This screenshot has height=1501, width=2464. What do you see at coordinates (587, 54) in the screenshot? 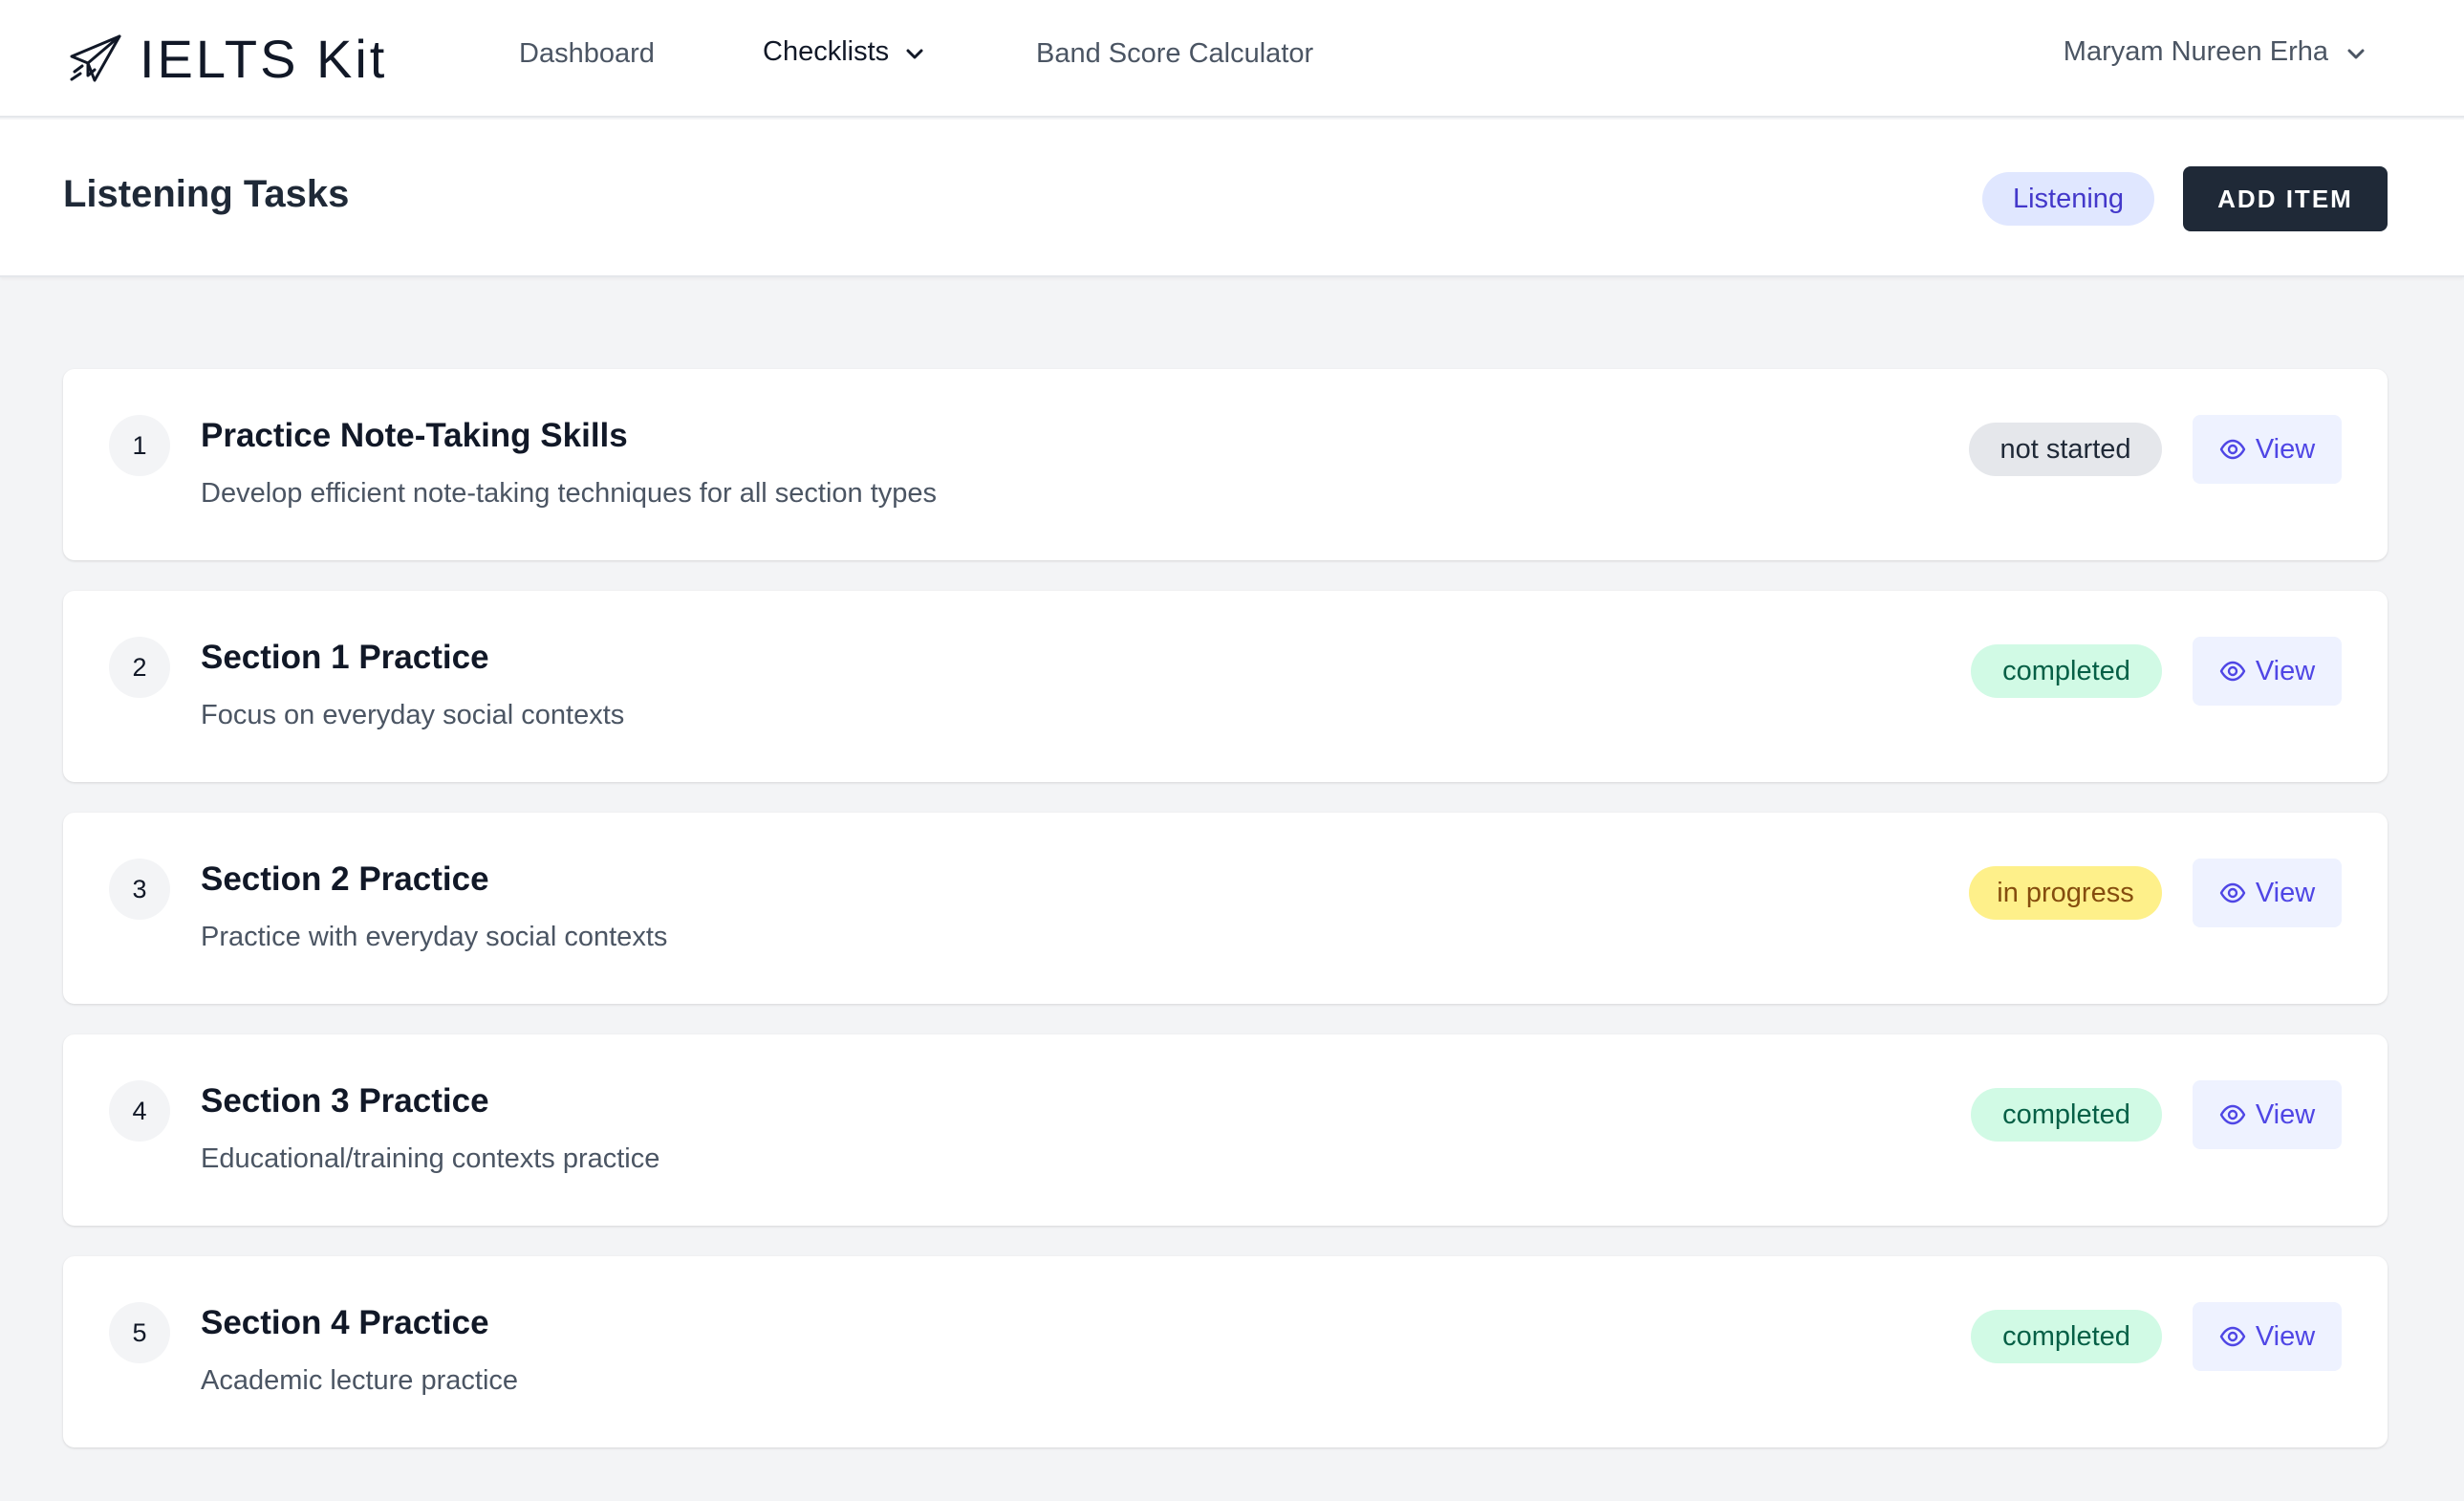
I see `nav-link-dashboard: Dashboard` at bounding box center [587, 54].